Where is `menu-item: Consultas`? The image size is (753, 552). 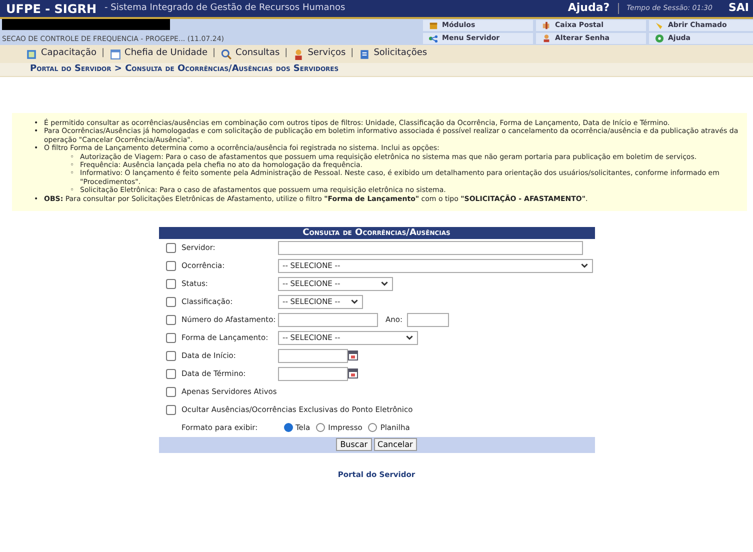 menu-item: Consultas is located at coordinates (250, 54).